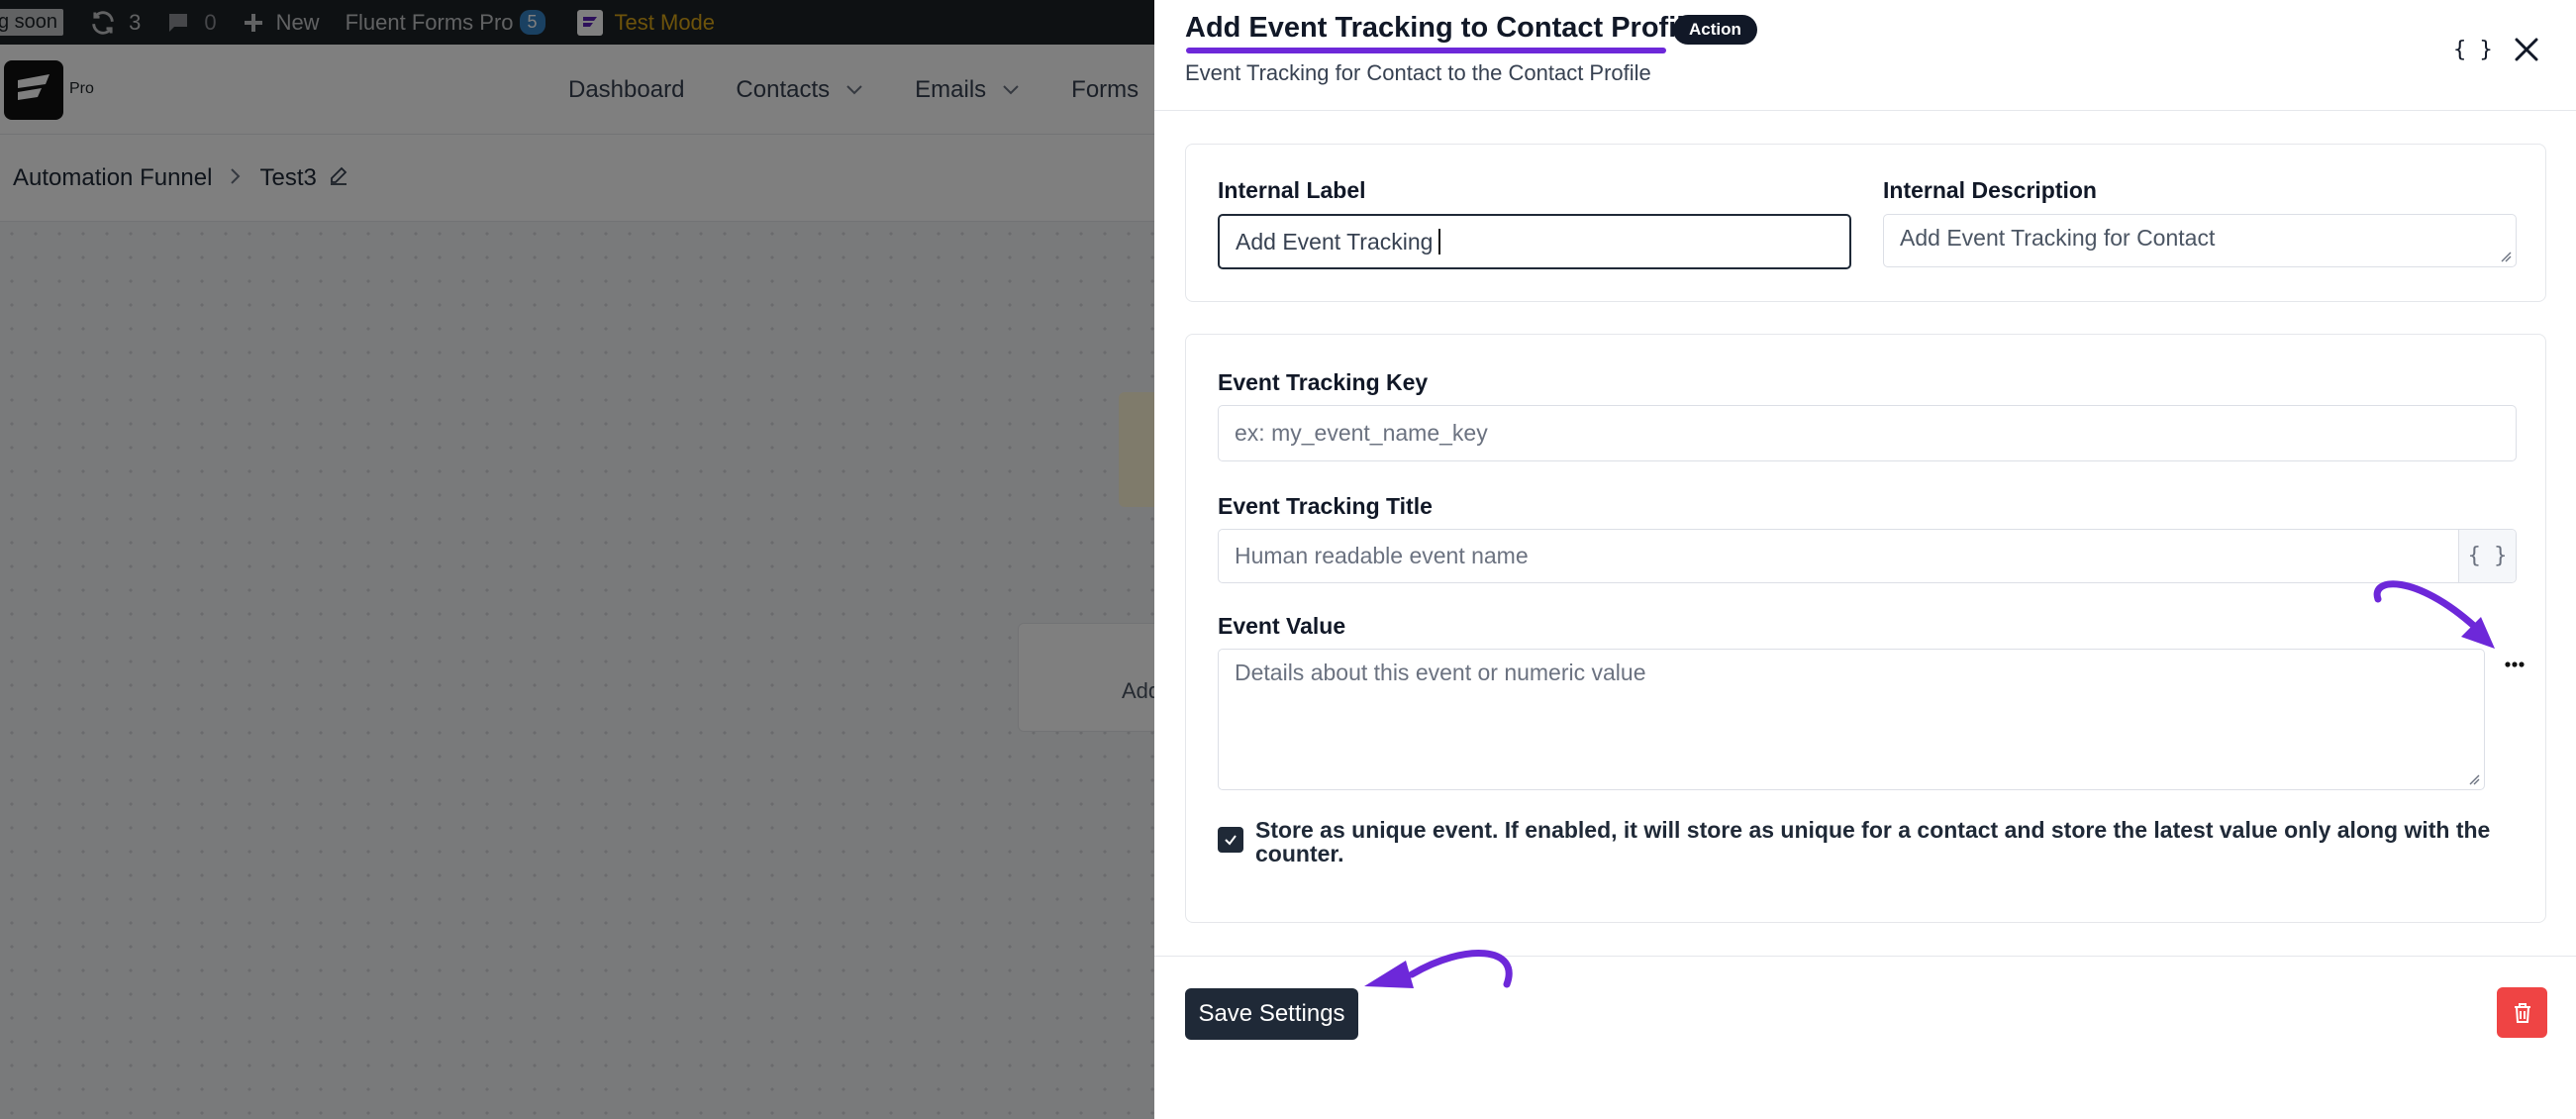 The height and width of the screenshot is (1119, 2576). Describe the element at coordinates (2473, 50) in the screenshot. I see `code-braces-button: { }` at that location.